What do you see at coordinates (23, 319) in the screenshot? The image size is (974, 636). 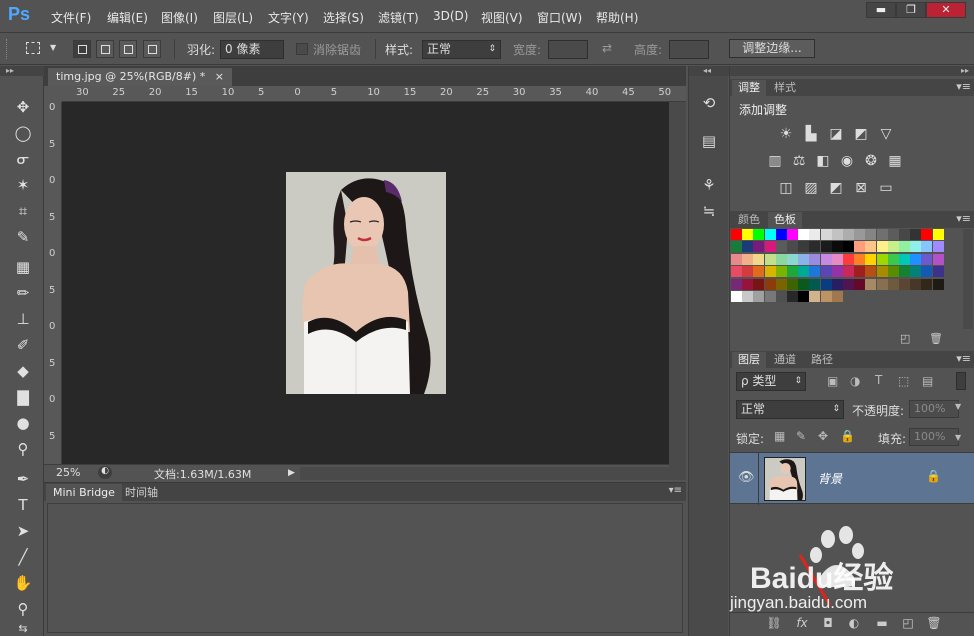 I see `clone-stamp-icon: ⊥` at bounding box center [23, 319].